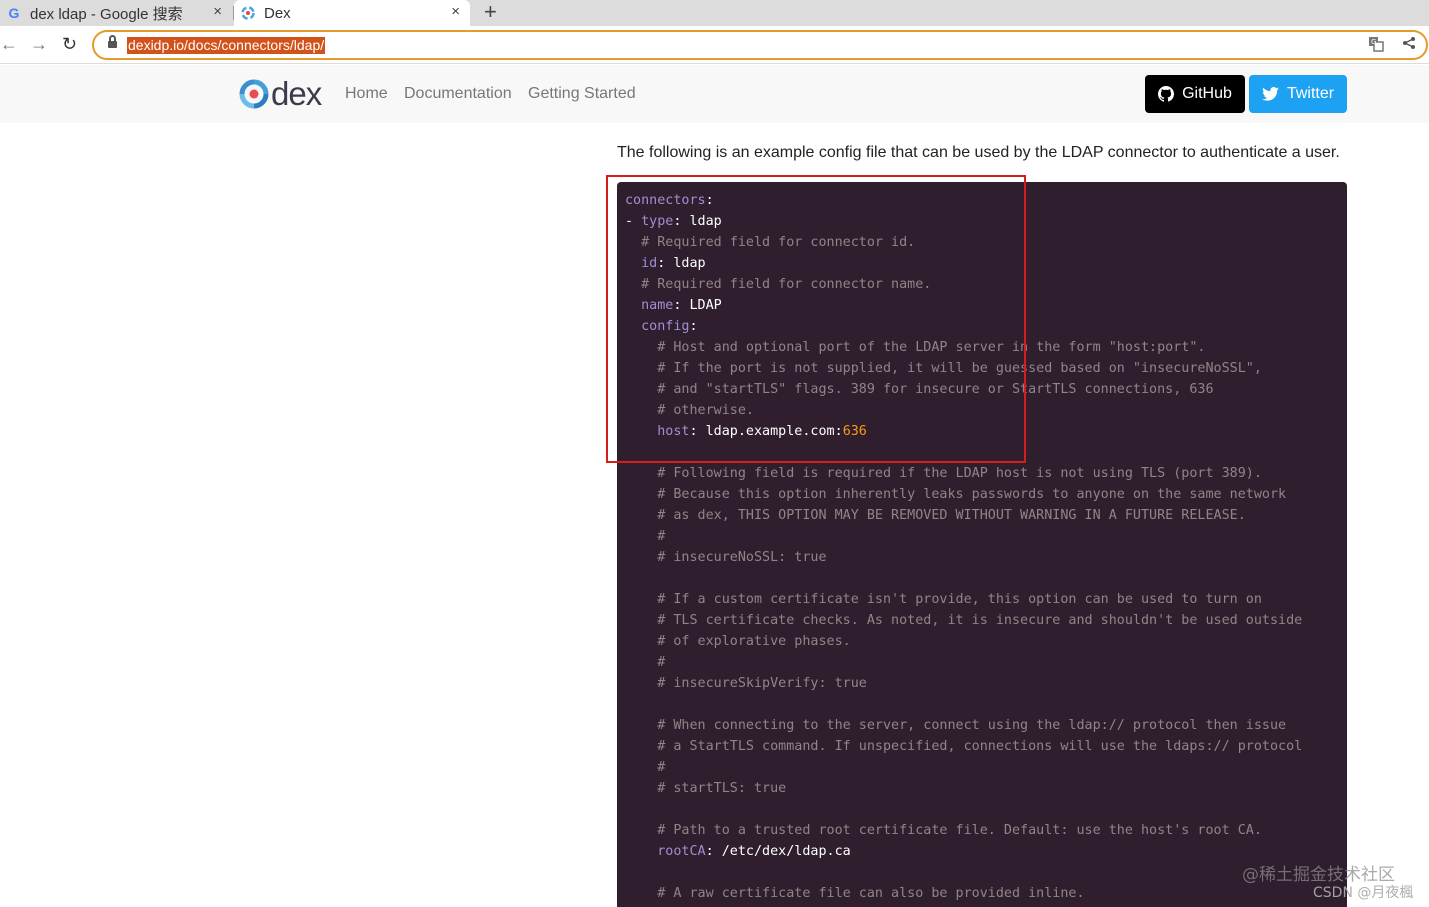 The height and width of the screenshot is (907, 1429). I want to click on back-button: ←, so click(9, 44).